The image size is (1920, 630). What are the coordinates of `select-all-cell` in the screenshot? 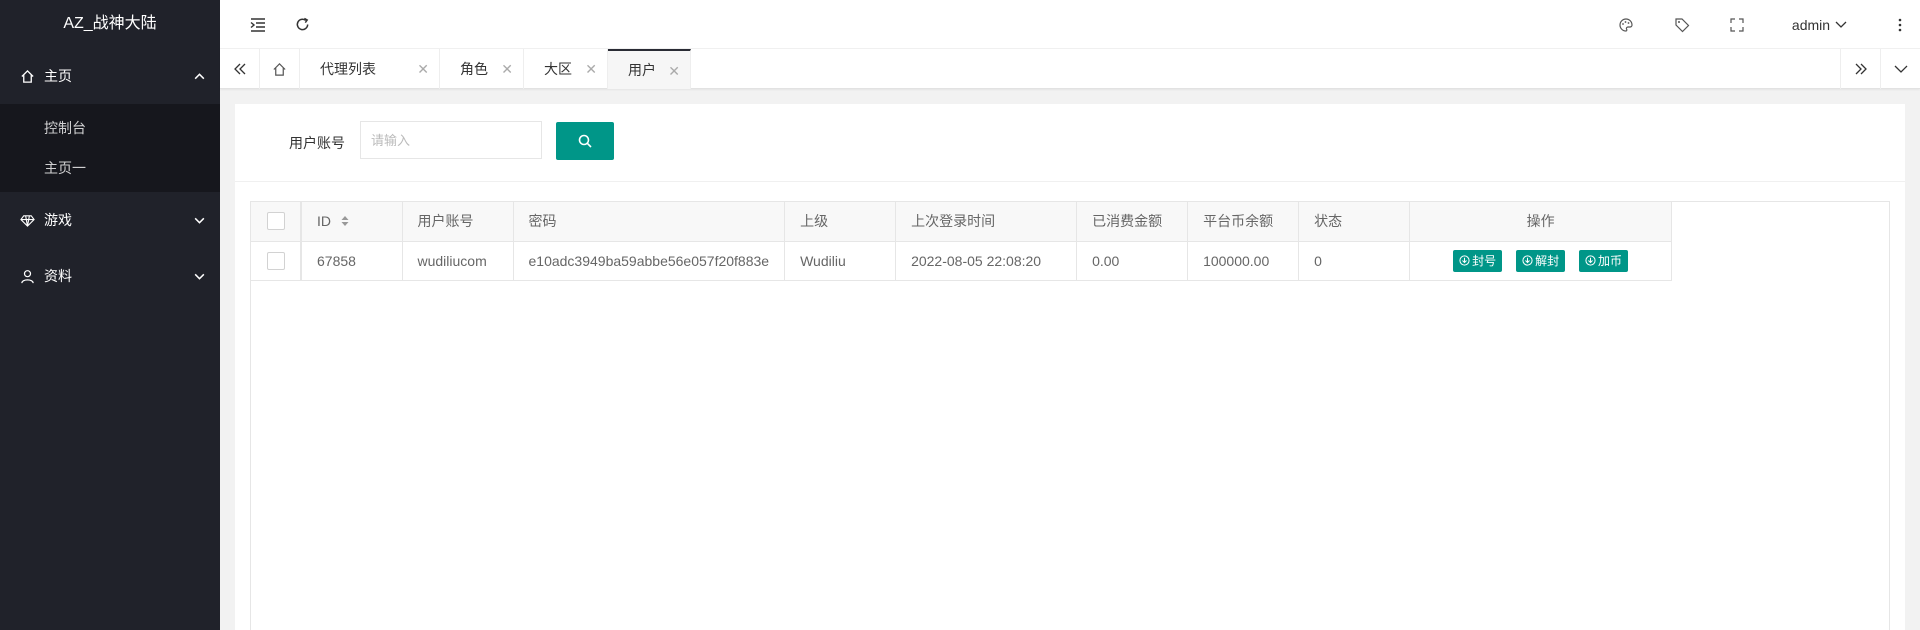 It's located at (276, 222).